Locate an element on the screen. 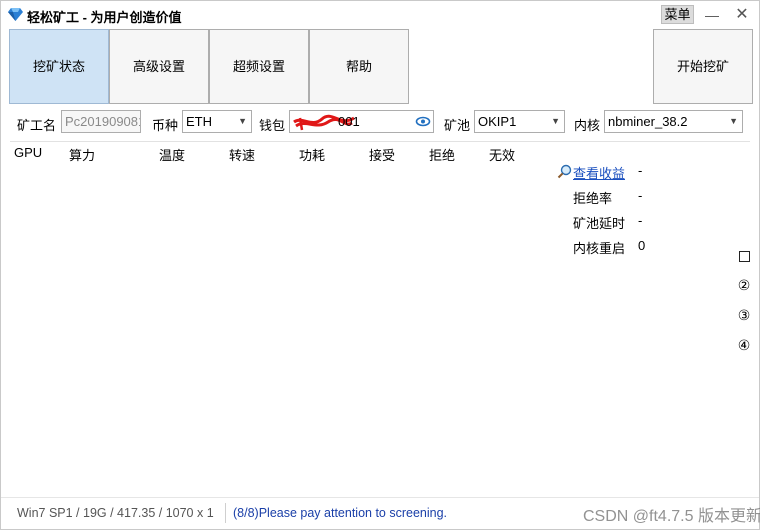  column-temperature: 温度 is located at coordinates (172, 154).